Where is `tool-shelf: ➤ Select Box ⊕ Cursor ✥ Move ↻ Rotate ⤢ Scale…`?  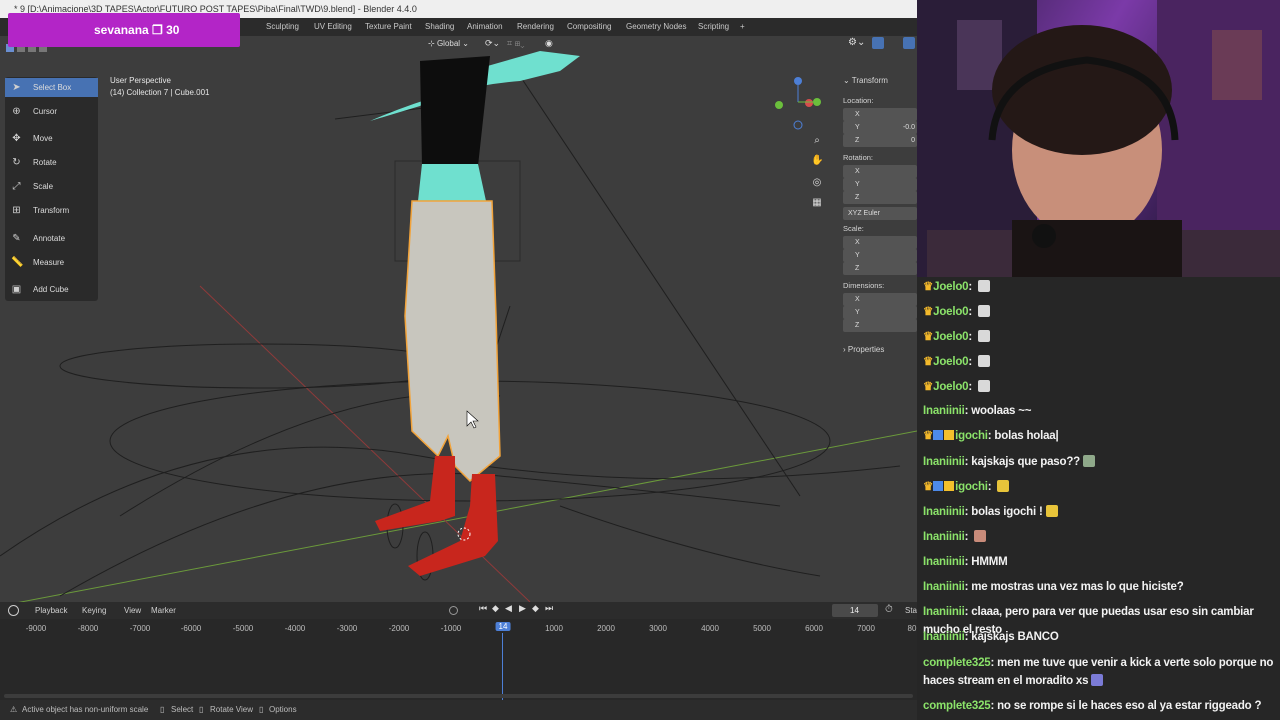
tool-shelf: ➤ Select Box ⊕ Cursor ✥ Move ↻ Rotate ⤢ Scale… is located at coordinates (51, 189).